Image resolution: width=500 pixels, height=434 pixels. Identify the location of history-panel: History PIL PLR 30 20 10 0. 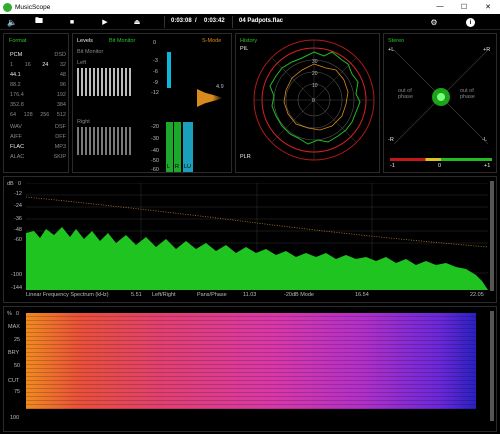
(307, 103).